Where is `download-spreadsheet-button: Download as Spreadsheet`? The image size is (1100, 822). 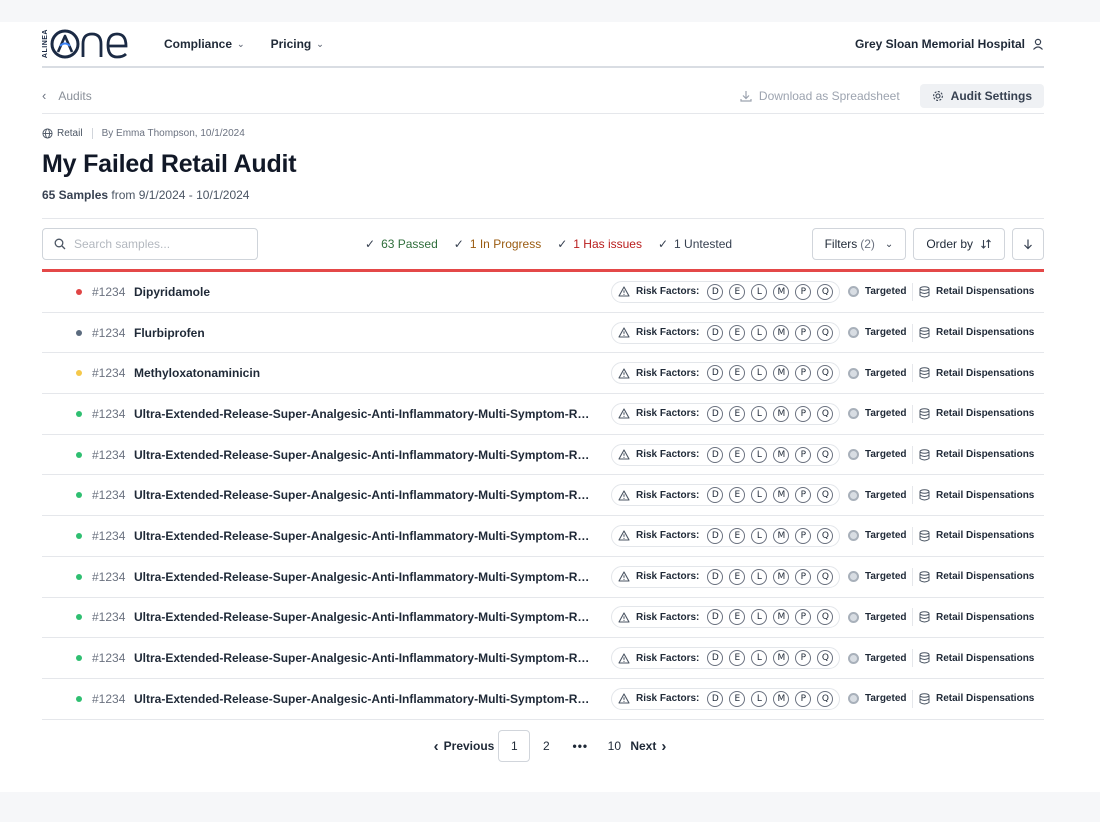
download-spreadsheet-button: Download as Spreadsheet is located at coordinates (820, 96).